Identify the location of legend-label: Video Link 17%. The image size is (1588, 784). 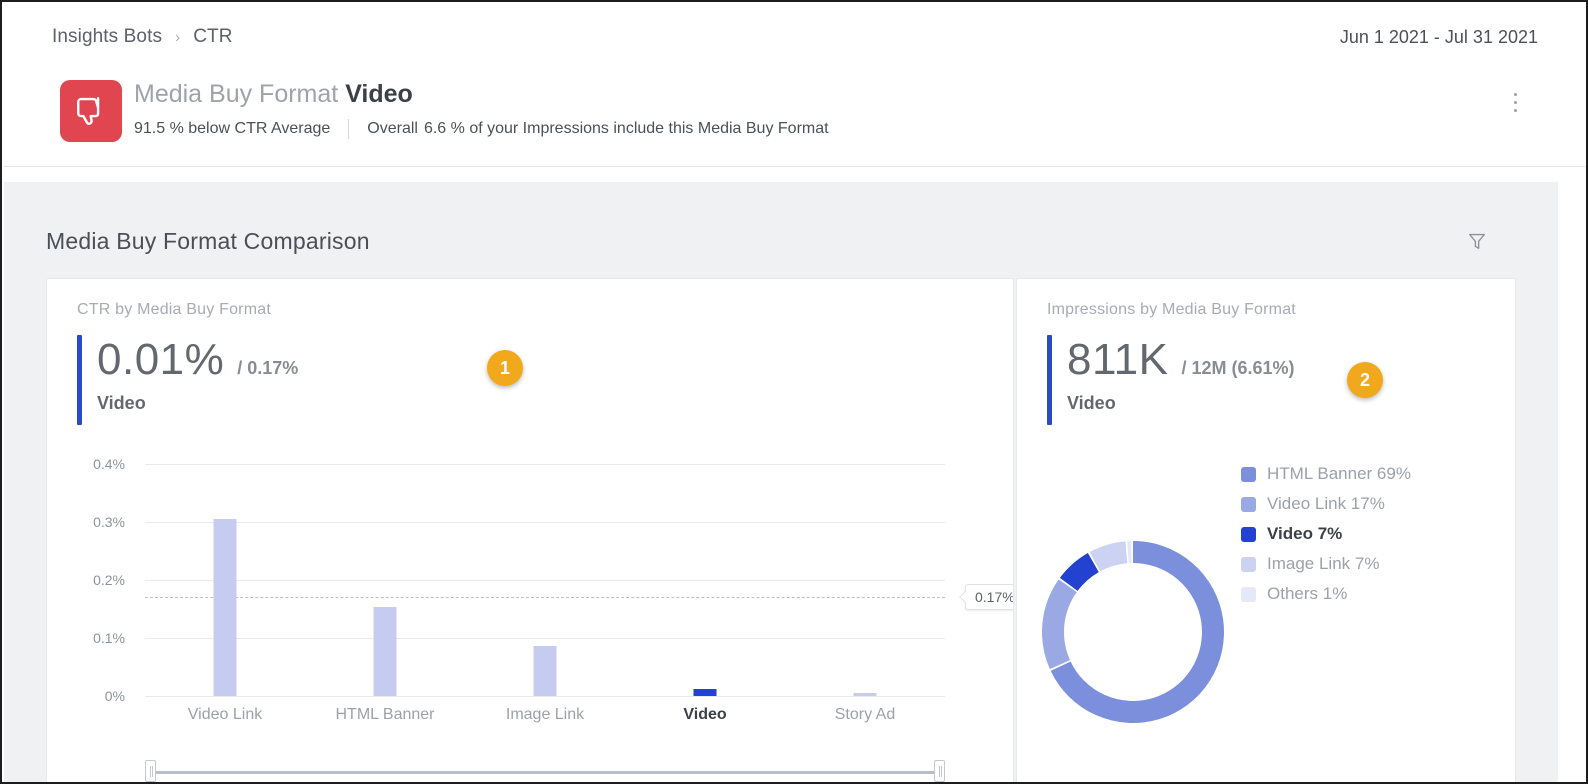
(1326, 503).